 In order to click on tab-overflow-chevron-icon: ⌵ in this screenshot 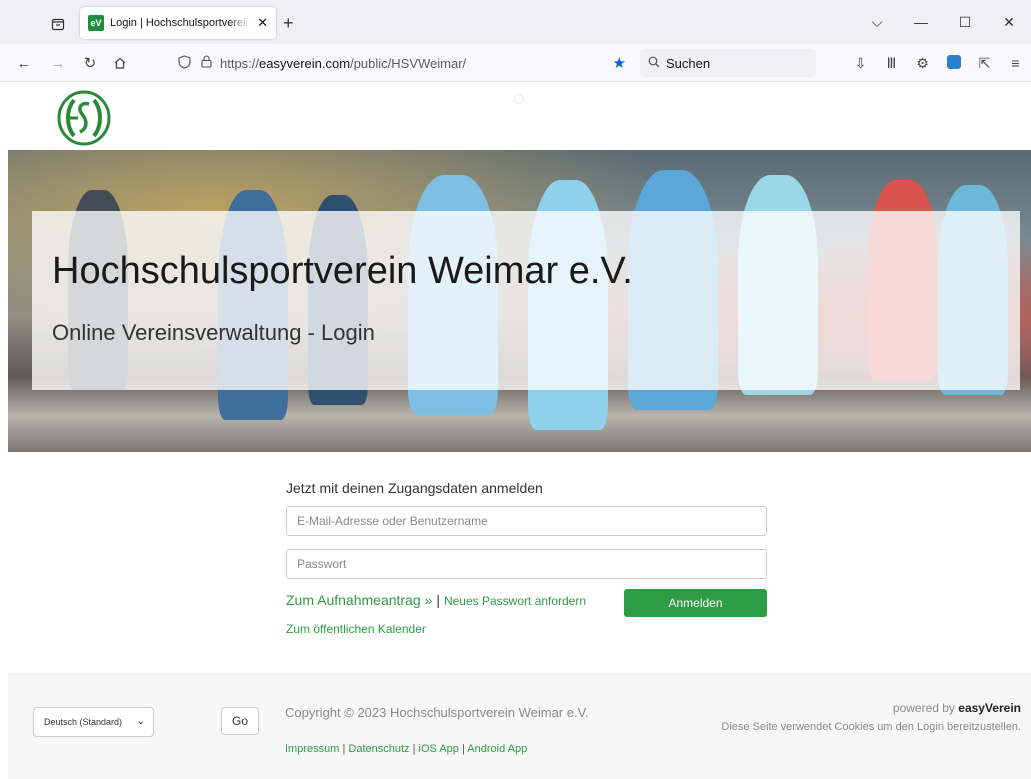, I will do `click(877, 22)`.